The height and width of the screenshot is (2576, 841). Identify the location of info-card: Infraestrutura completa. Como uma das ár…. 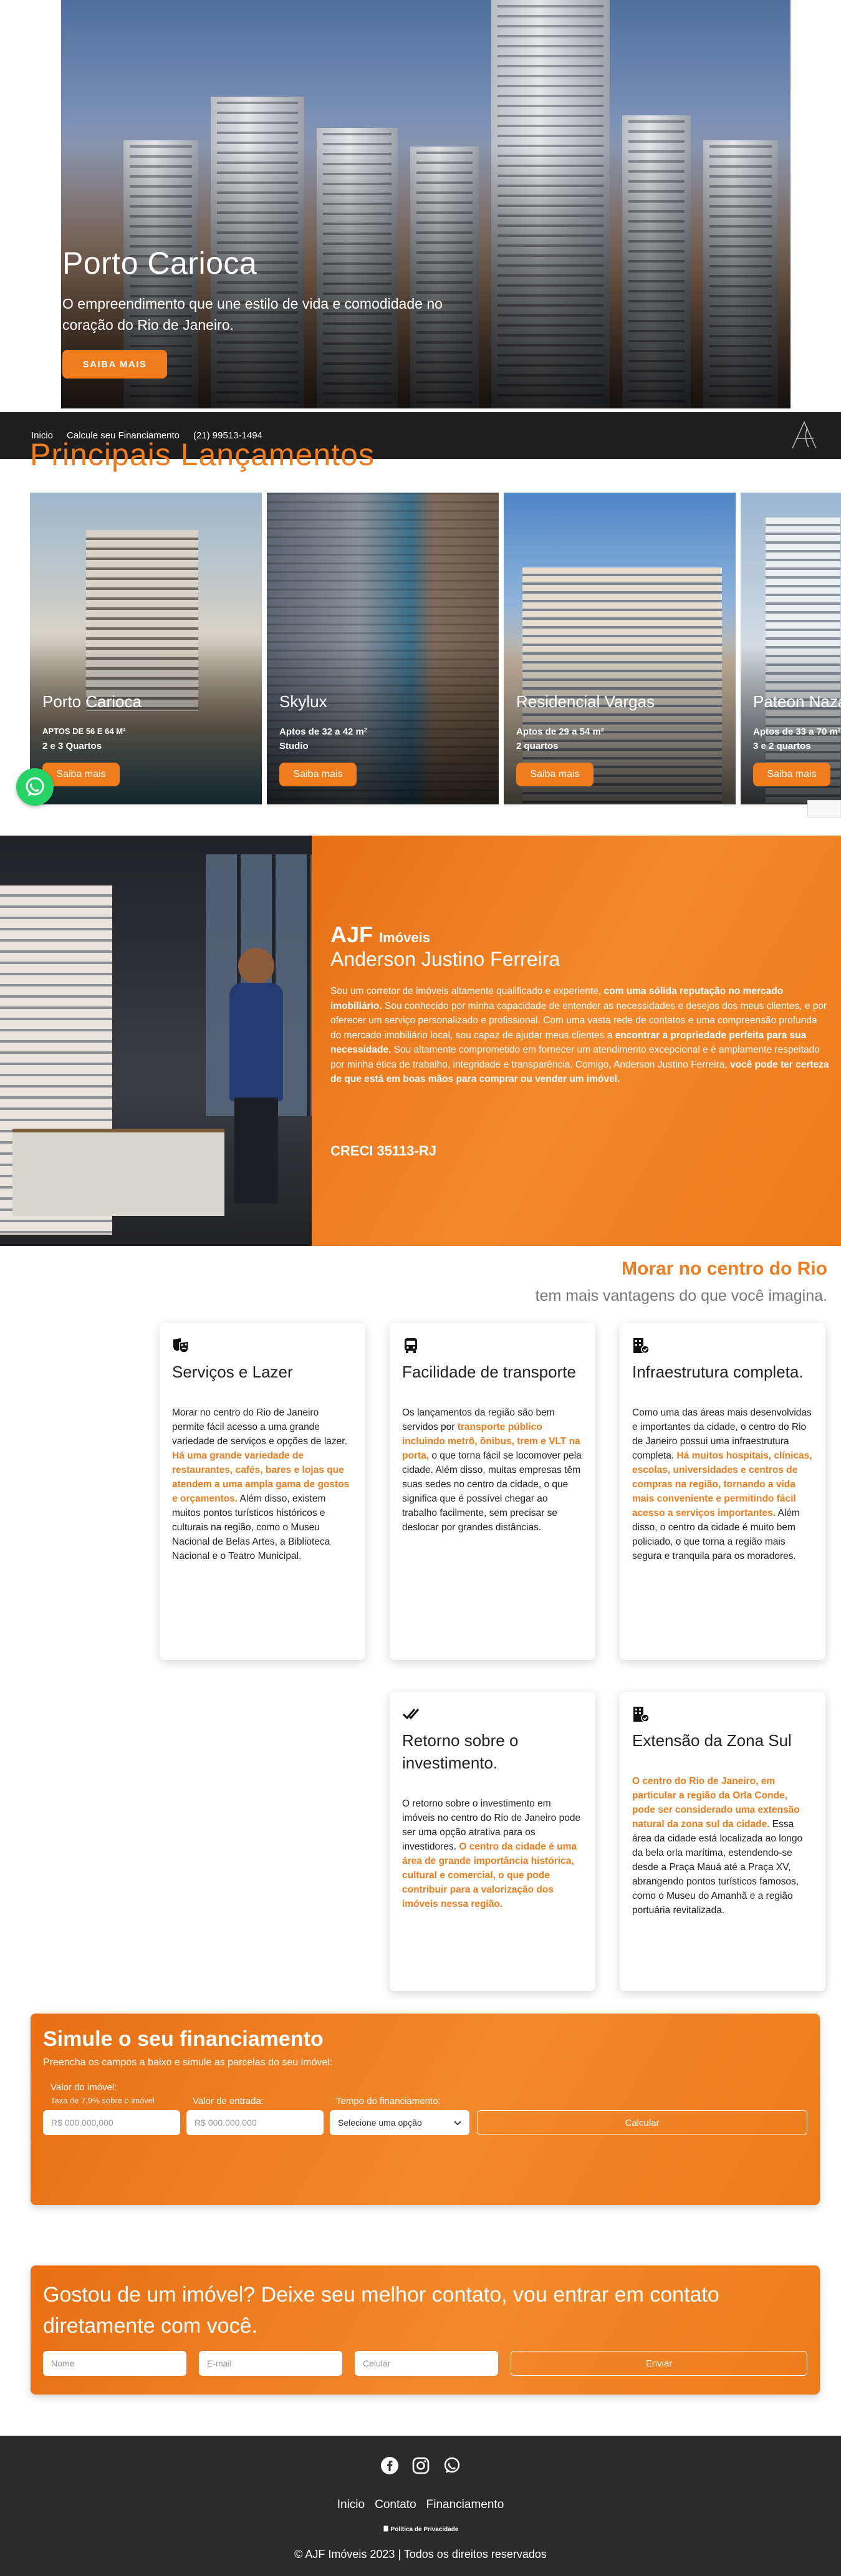
(722, 1491).